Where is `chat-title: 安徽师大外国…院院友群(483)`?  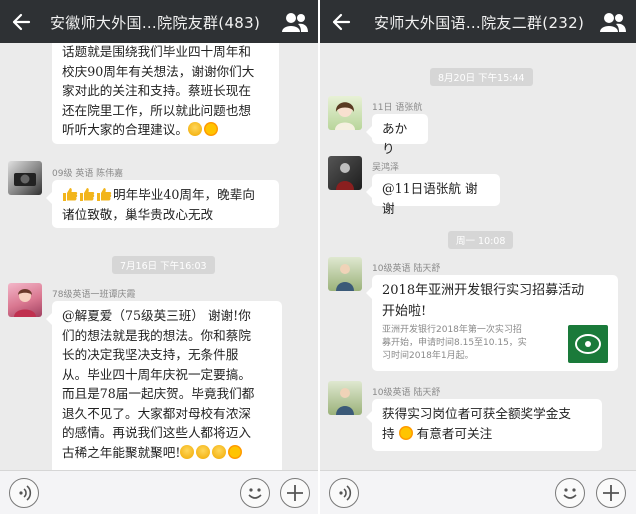 chat-title: 安徽师大外国…院院友群(483) is located at coordinates (155, 23).